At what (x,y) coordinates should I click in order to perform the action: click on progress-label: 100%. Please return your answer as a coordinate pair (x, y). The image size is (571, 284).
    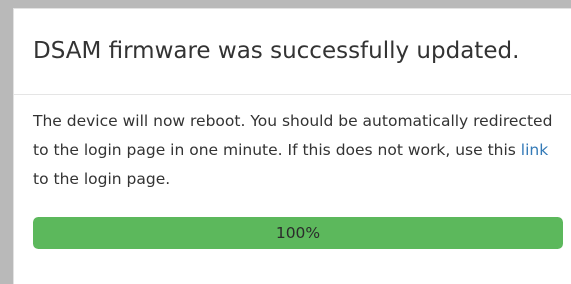
    Looking at the image, I should click on (298, 233).